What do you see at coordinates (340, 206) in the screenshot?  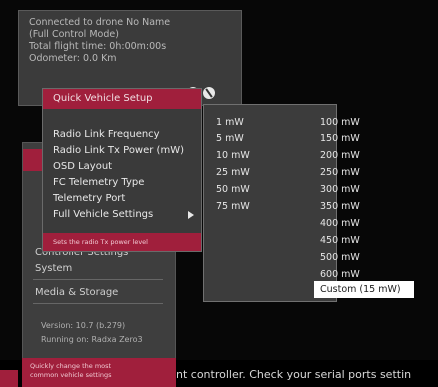 I see `power-option: 350 mW` at bounding box center [340, 206].